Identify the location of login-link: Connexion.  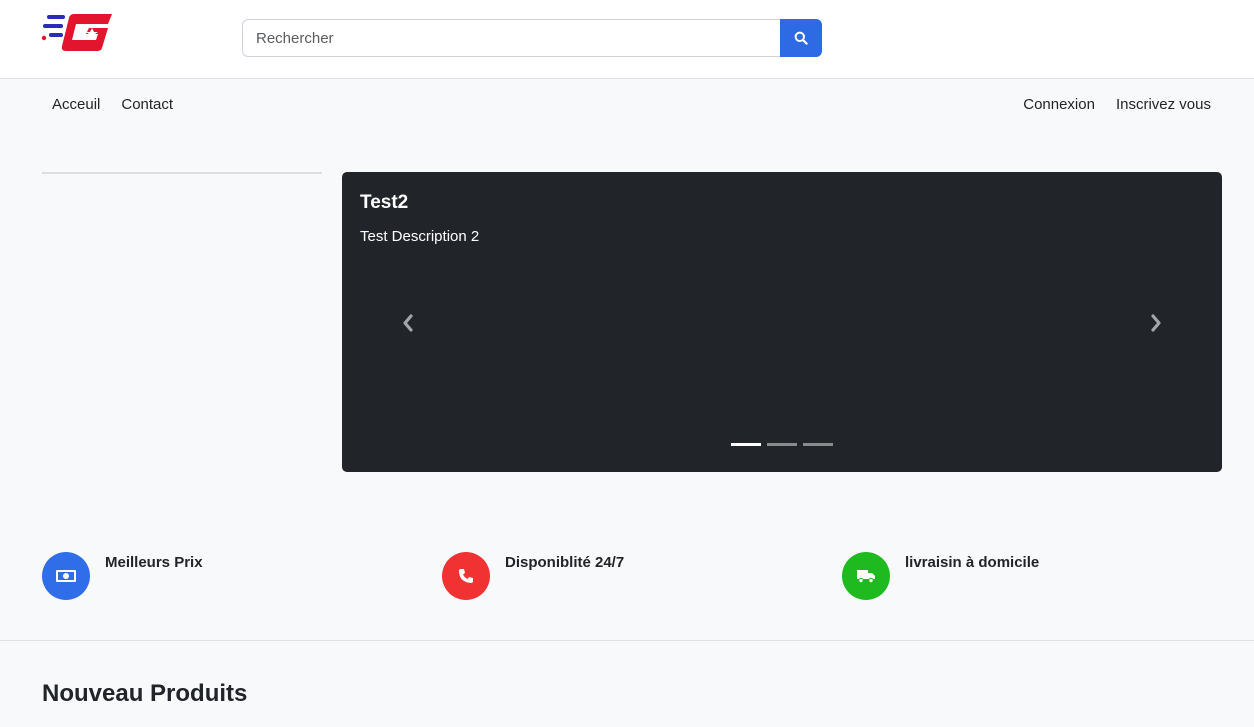
(1059, 104).